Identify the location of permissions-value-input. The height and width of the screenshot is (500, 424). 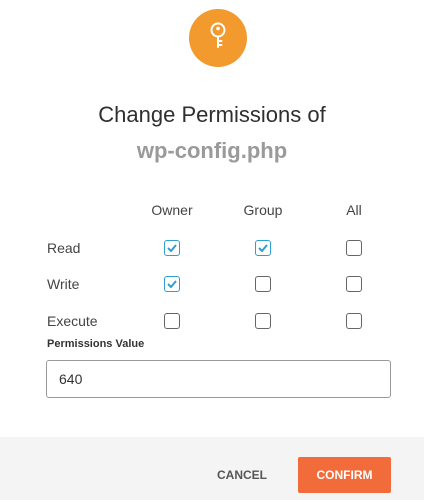
(218, 379).